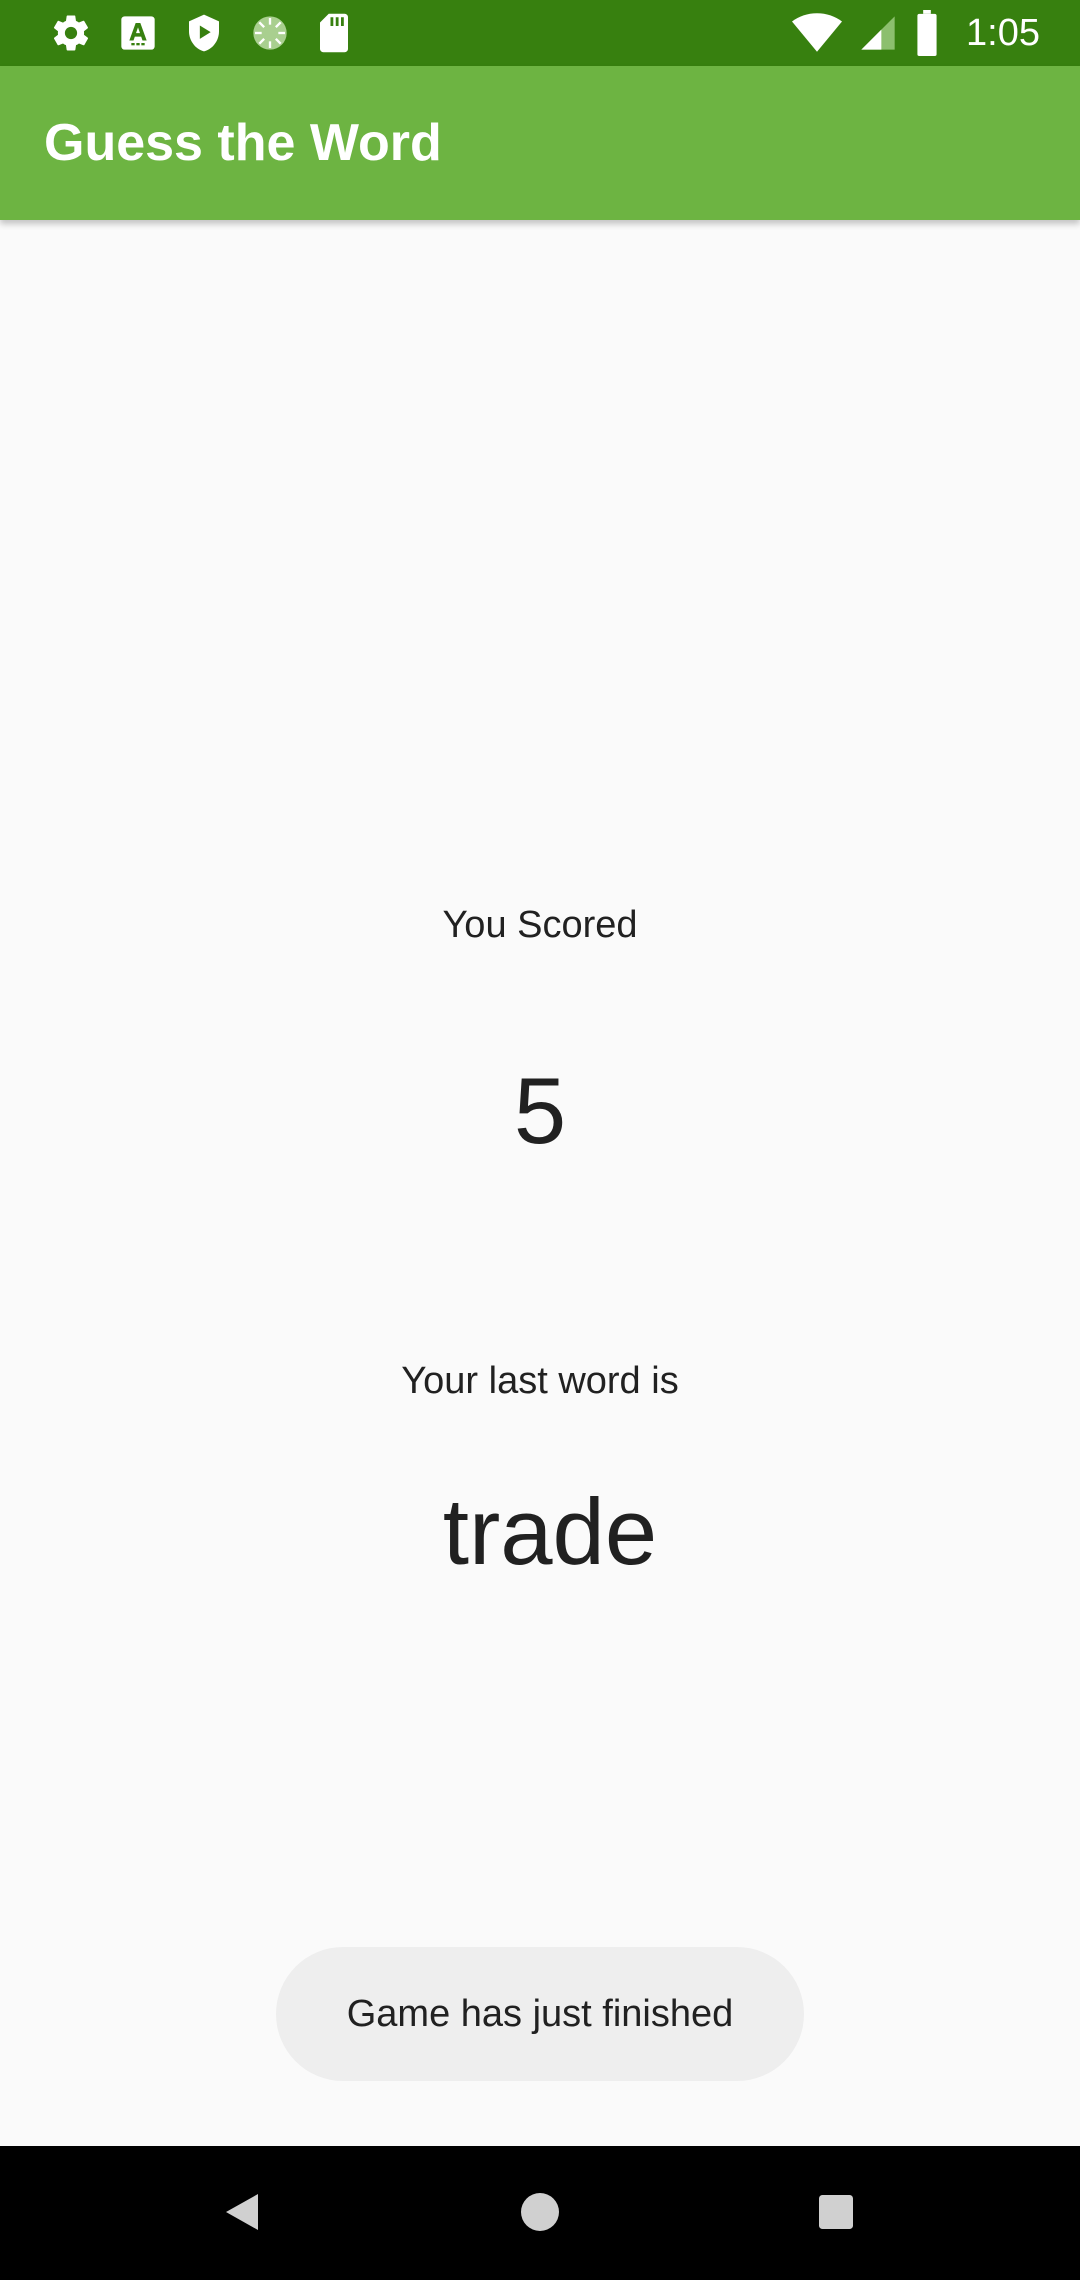 The width and height of the screenshot is (1080, 2280). I want to click on back-button, so click(242, 2214).